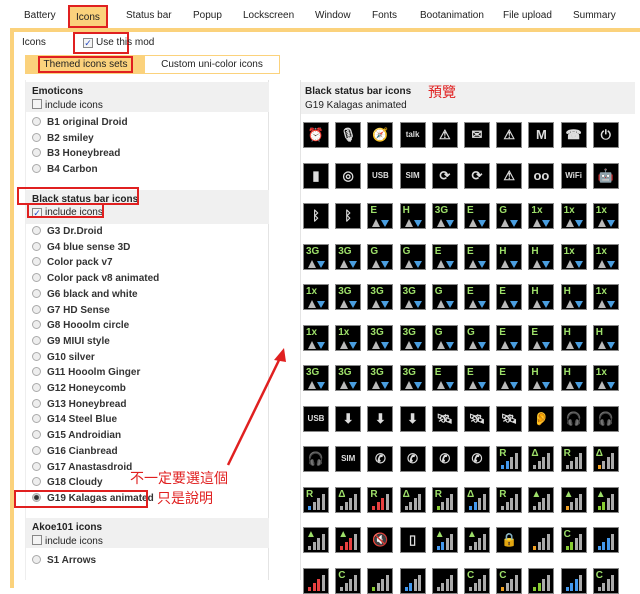 Image resolution: width=640 pixels, height=594 pixels. What do you see at coordinates (65, 210) in the screenshot?
I see `include-icons-highlight` at bounding box center [65, 210].